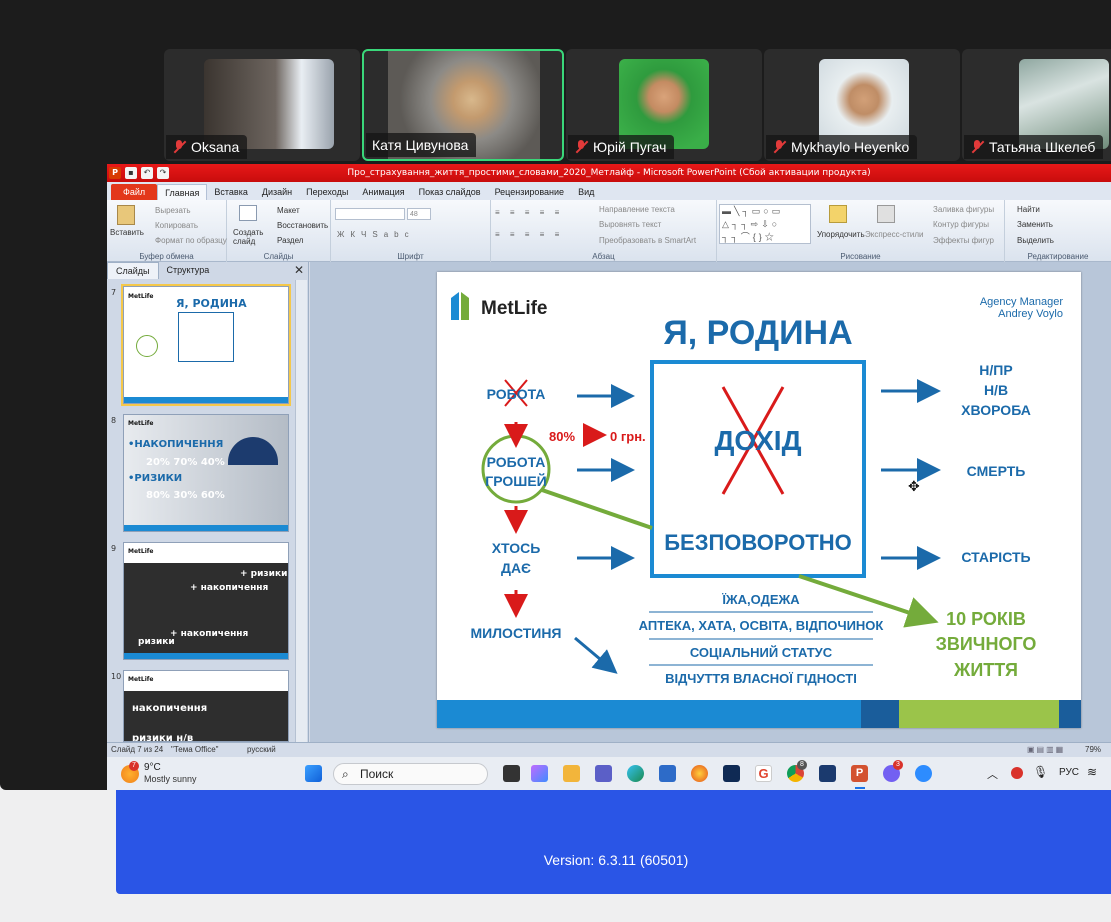  What do you see at coordinates (370, 214) in the screenshot?
I see `font-name-select` at bounding box center [370, 214].